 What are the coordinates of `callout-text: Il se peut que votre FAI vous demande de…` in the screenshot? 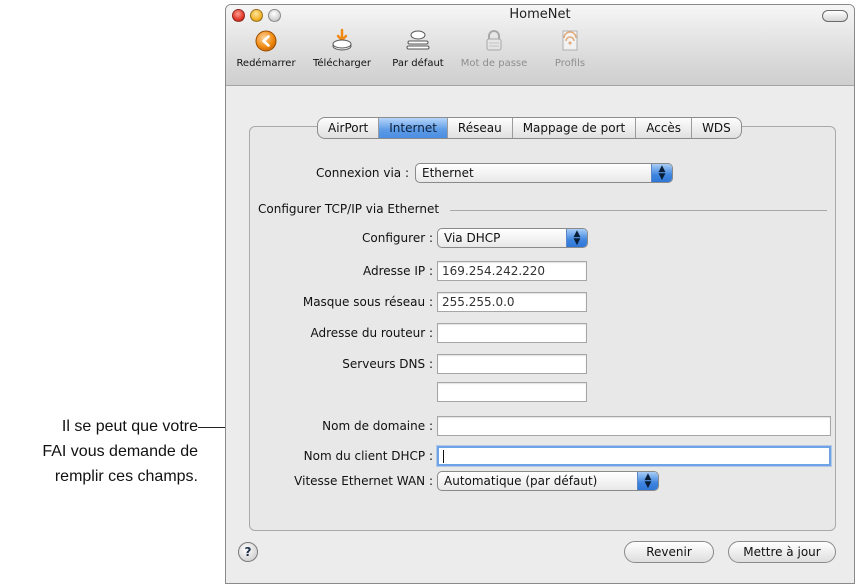 It's located at (99, 451).